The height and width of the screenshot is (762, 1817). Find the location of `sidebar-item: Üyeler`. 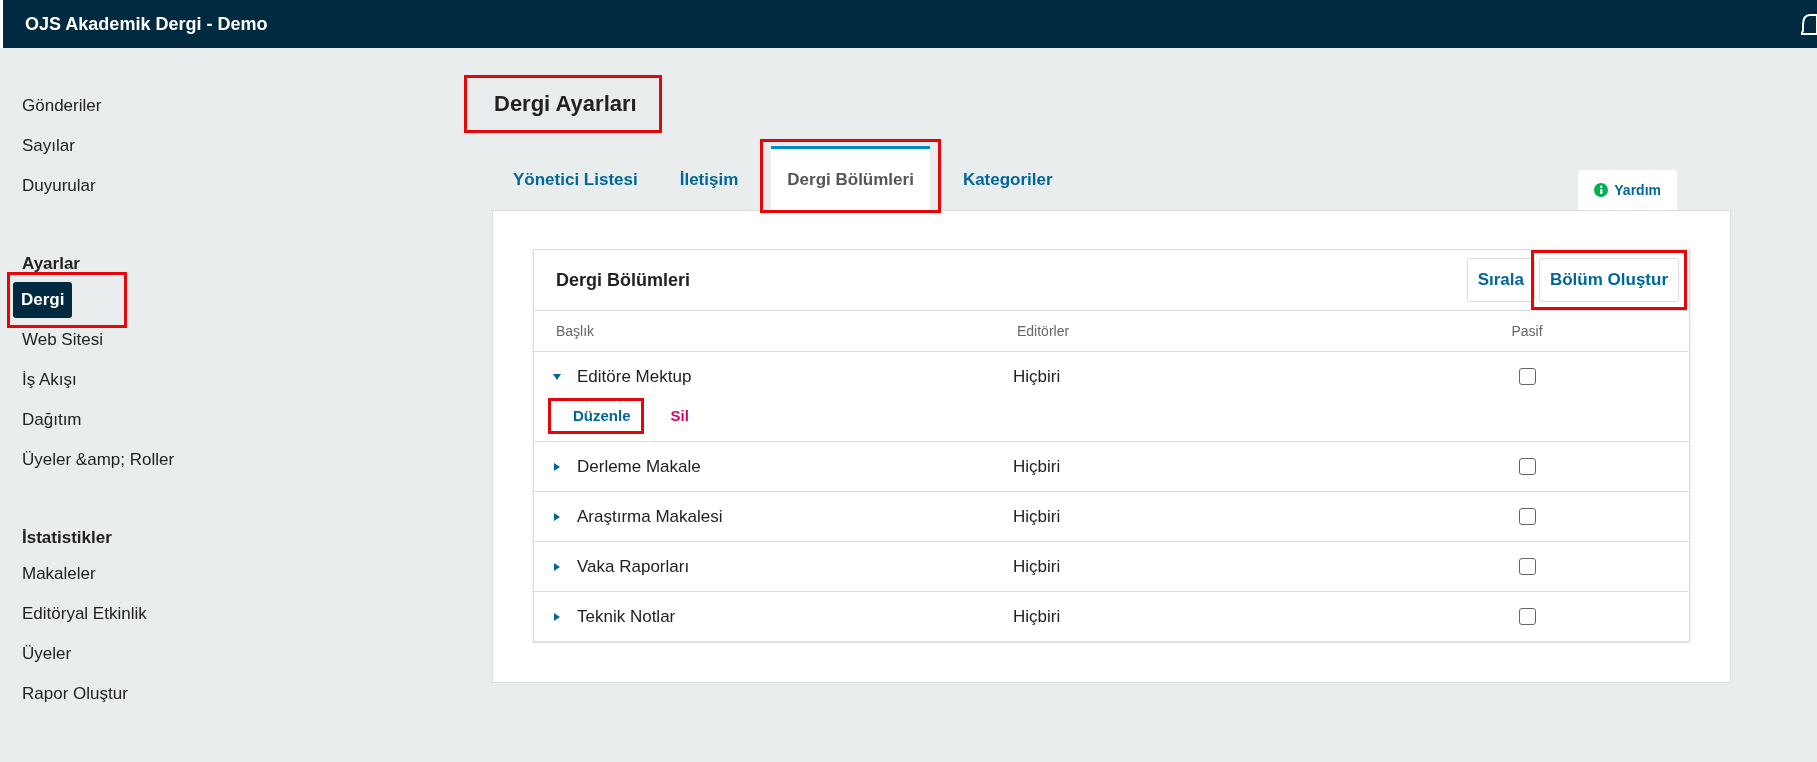

sidebar-item: Üyeler is located at coordinates (47, 654).